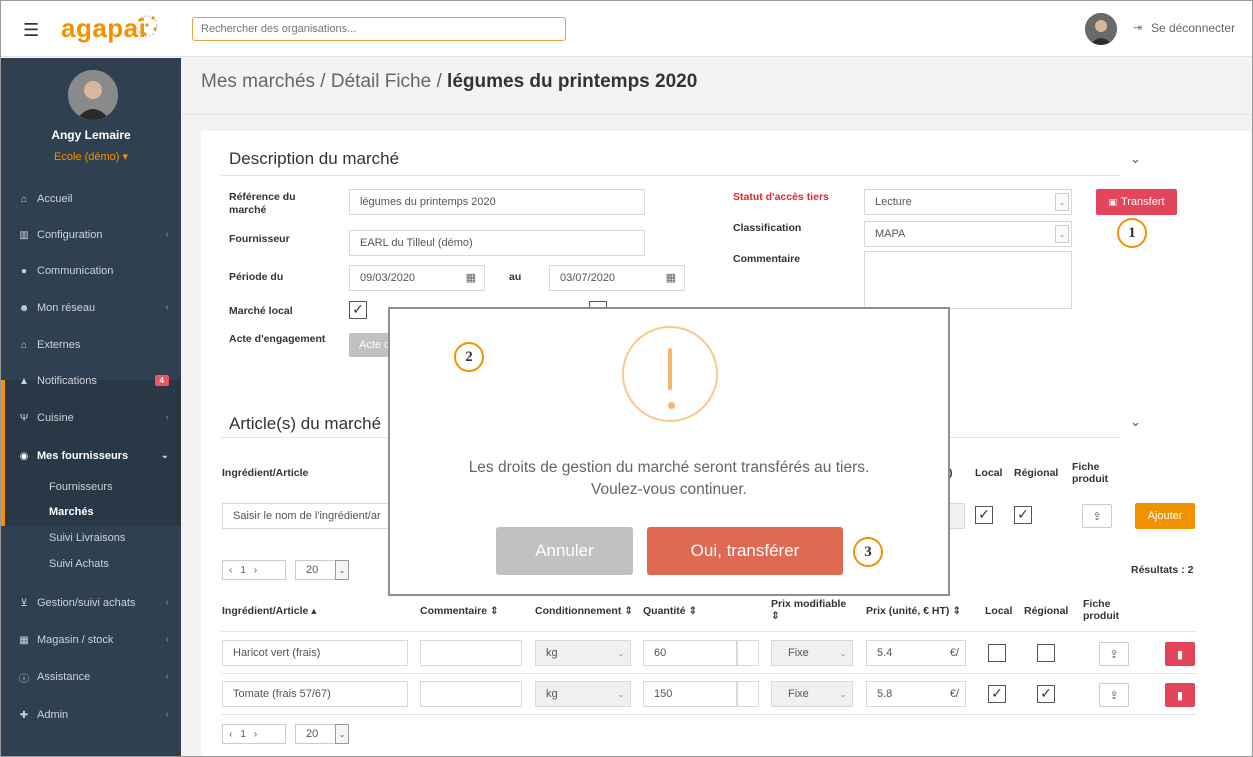  Describe the element at coordinates (91, 381) in the screenshot. I see `sidebar-item-notifications: ▲ Notifications 4` at that location.